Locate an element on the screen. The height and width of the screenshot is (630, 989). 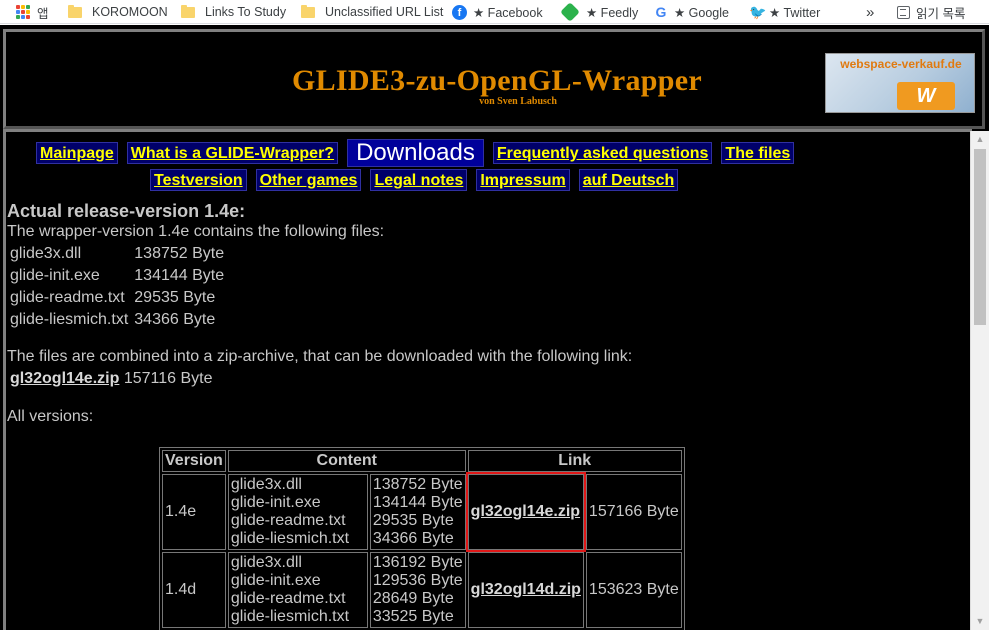
advertisement-banner: webspace-verkauf.de W is located at coordinates (900, 83).